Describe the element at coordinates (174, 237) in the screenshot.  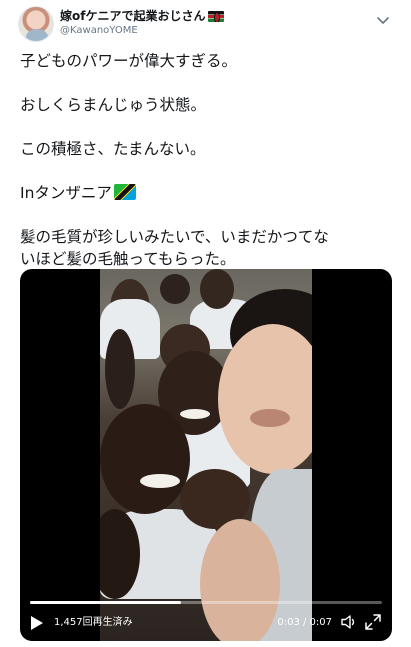
I see `tweet-line-5: 髪の毛質が珍しいみたいで、いまだかつてな` at that location.